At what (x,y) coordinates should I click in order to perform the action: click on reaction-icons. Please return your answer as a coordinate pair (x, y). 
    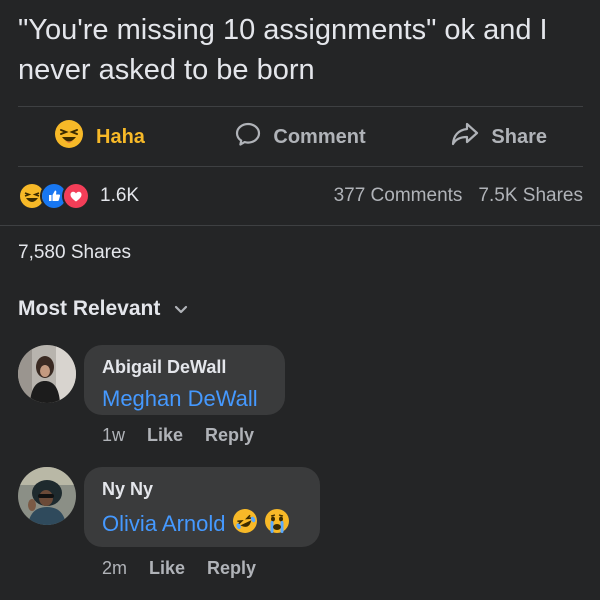
    Looking at the image, I should click on (54, 196).